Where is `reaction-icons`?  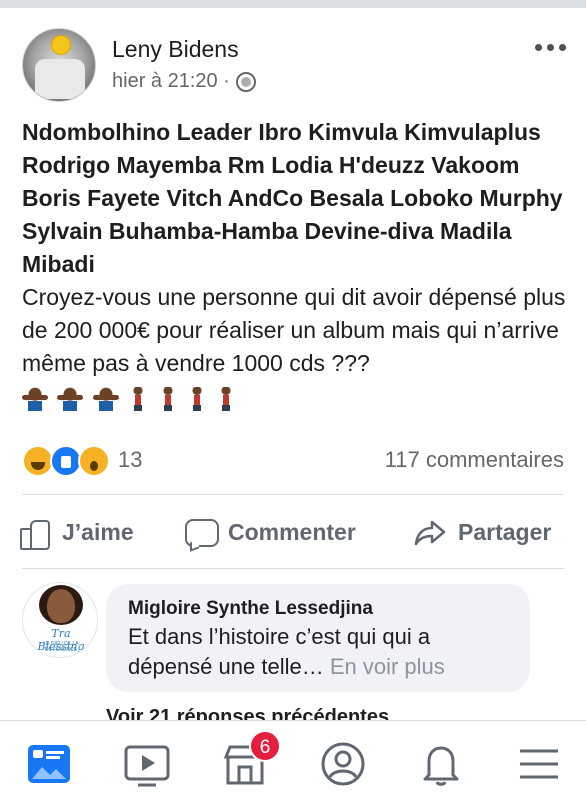 reaction-icons is located at coordinates (68, 461).